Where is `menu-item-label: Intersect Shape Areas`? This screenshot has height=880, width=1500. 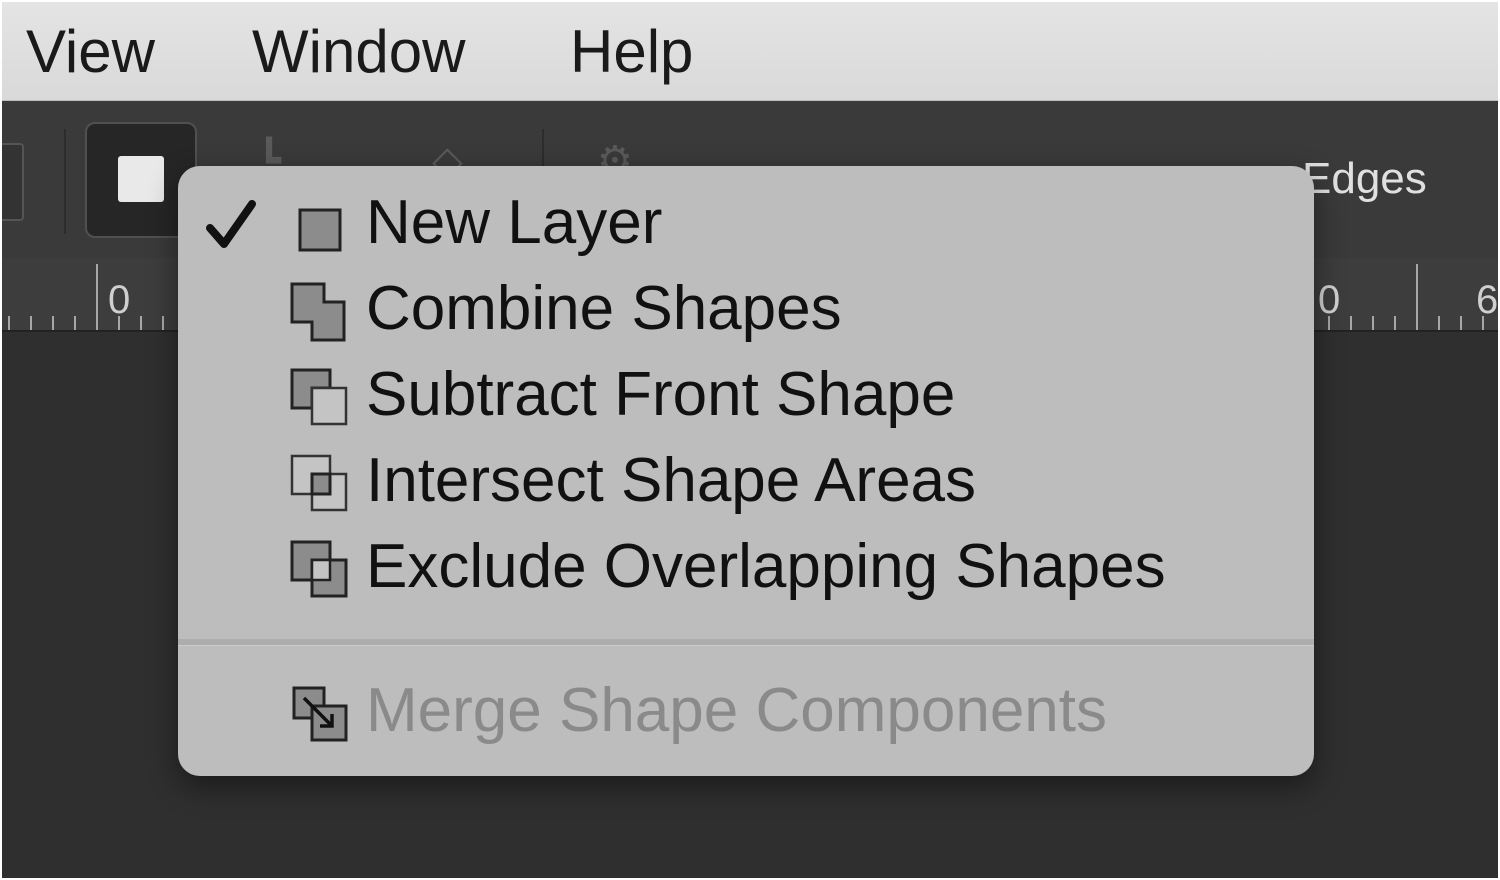 menu-item-label: Intersect Shape Areas is located at coordinates (671, 480).